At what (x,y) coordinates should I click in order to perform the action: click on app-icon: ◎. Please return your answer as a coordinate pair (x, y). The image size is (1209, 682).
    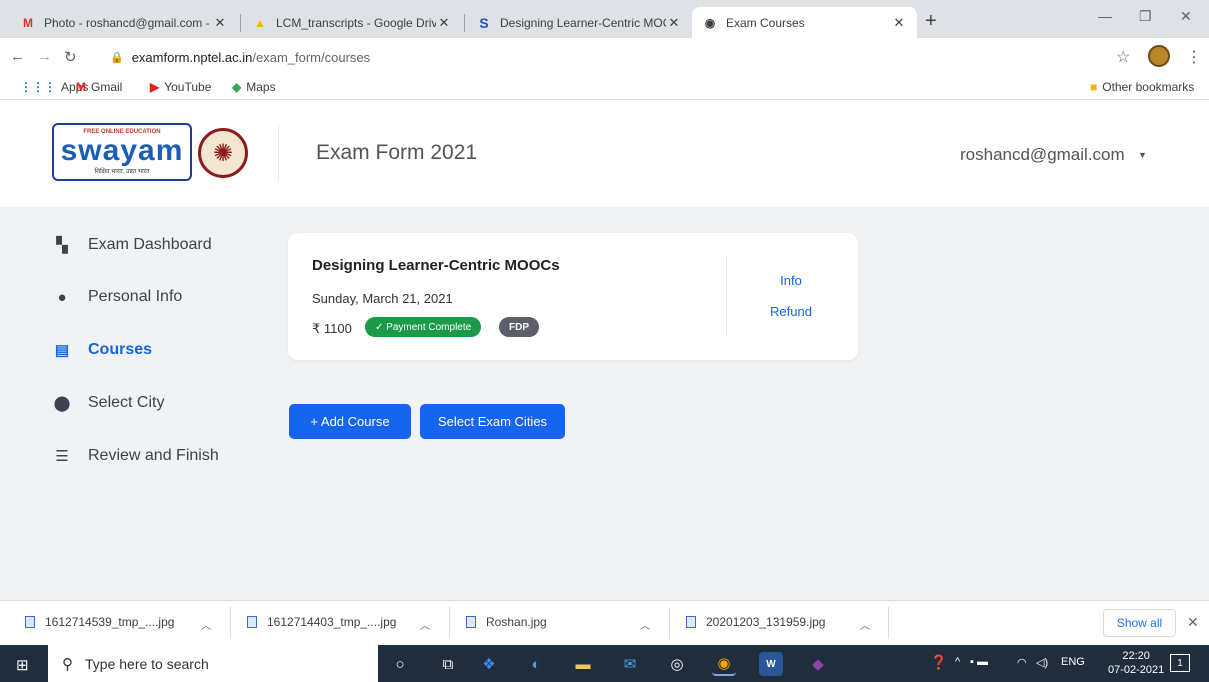
    Looking at the image, I should click on (677, 664).